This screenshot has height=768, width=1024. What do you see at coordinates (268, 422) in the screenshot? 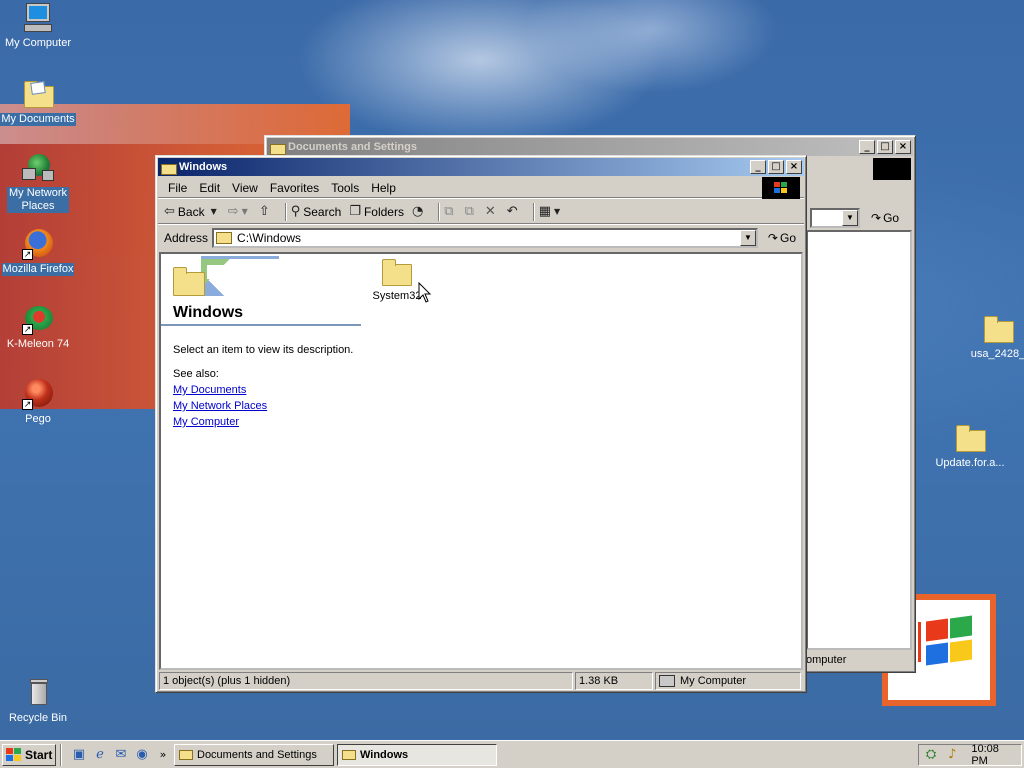
I see `link-my-computer: My Computer` at bounding box center [268, 422].